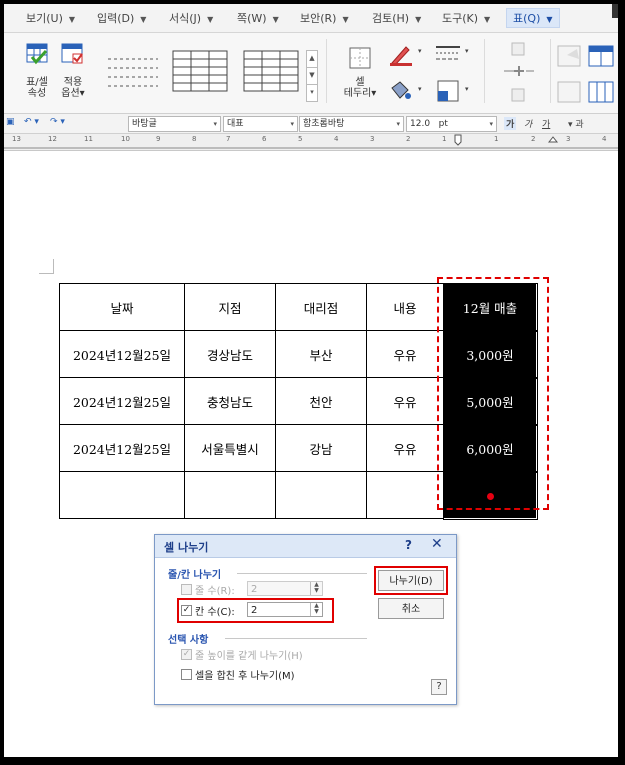 This screenshot has width=625, height=765. I want to click on dialog-titlebar: 셀 나누기 ? ✕, so click(305, 546).